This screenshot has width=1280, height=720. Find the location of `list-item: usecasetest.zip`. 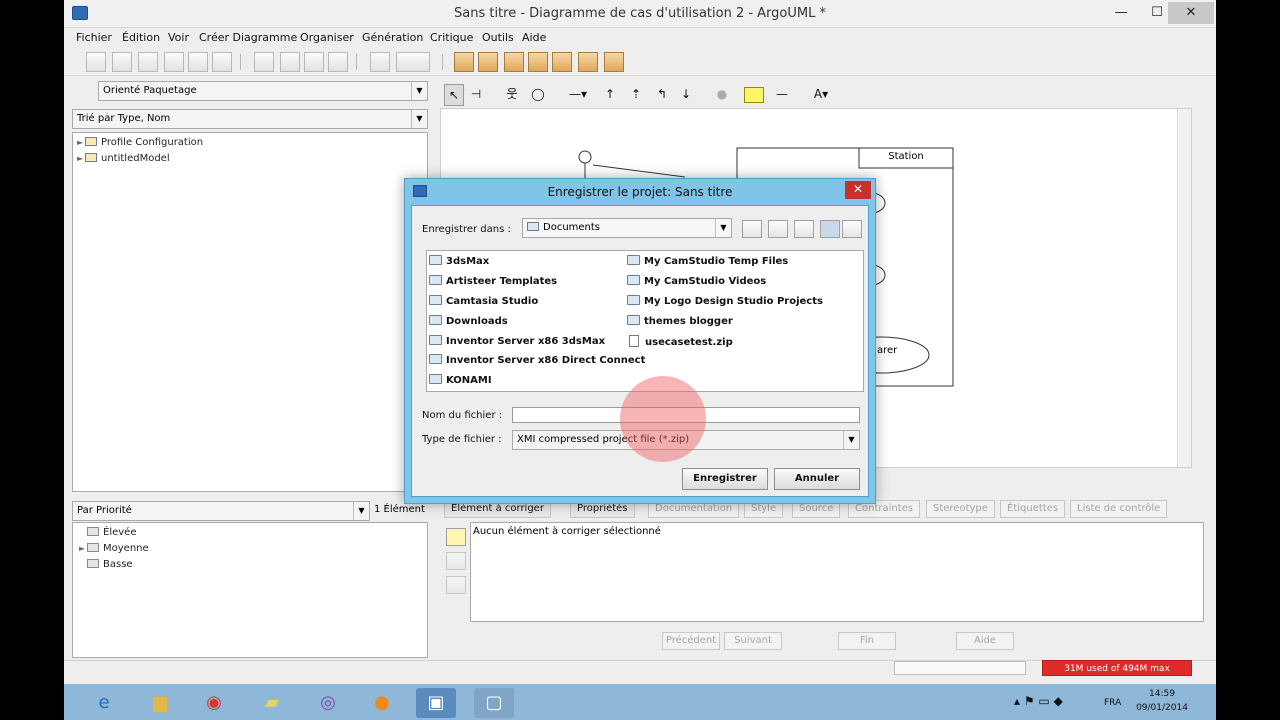

list-item: usecasetest.zip is located at coordinates (681, 341).